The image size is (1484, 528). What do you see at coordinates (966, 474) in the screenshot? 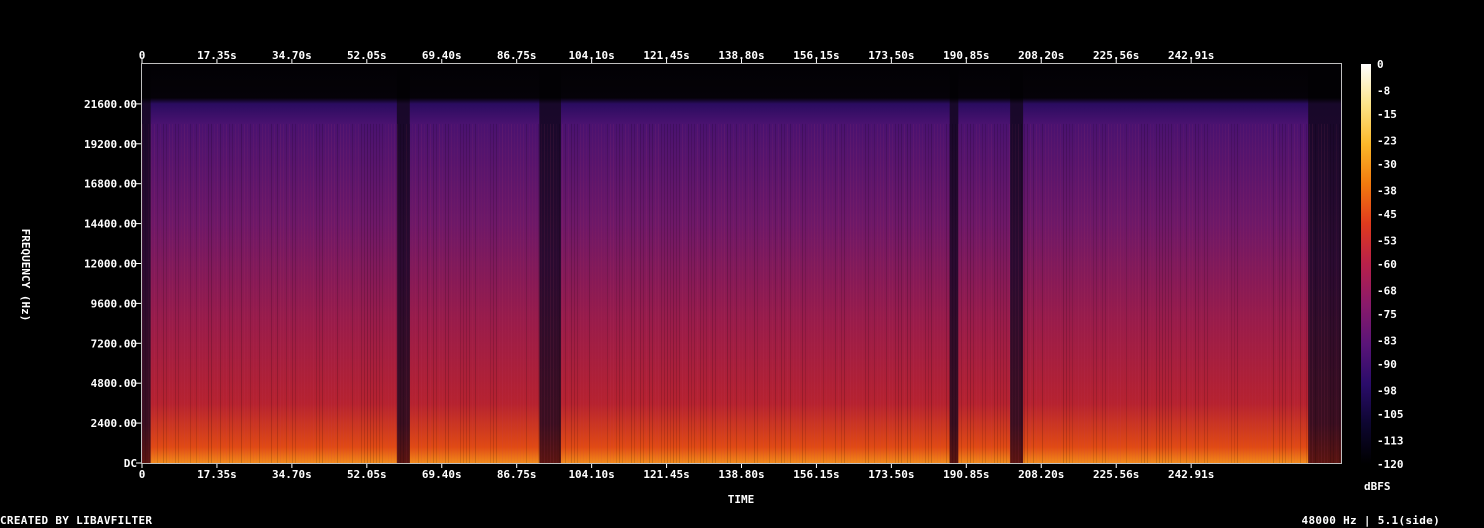
I see `x-tick-label-bottom: 190.85s` at bounding box center [966, 474].